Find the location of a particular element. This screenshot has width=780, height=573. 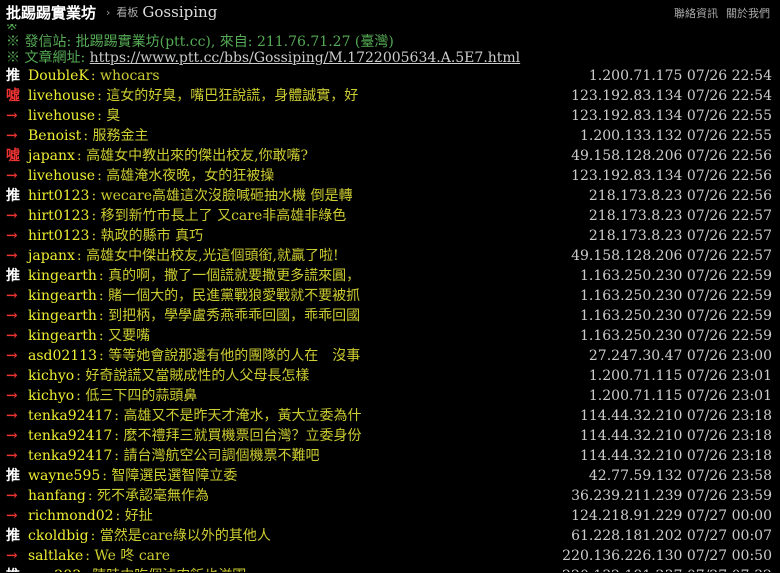

push-ip-datetime: 61.228.181.202 07/27 00:07 is located at coordinates (671, 536).